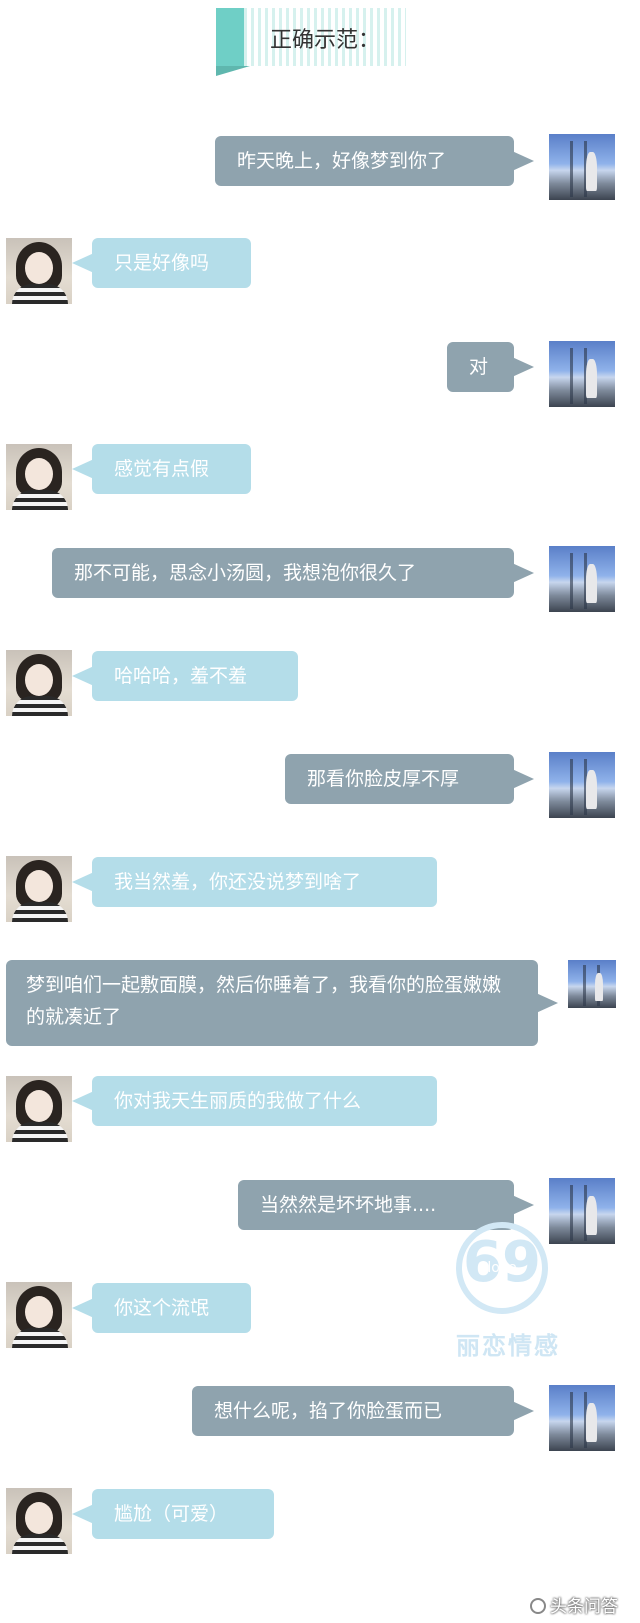 This screenshot has width=640, height=1623. I want to click on header-banner: 正确示范：, so click(311, 42).